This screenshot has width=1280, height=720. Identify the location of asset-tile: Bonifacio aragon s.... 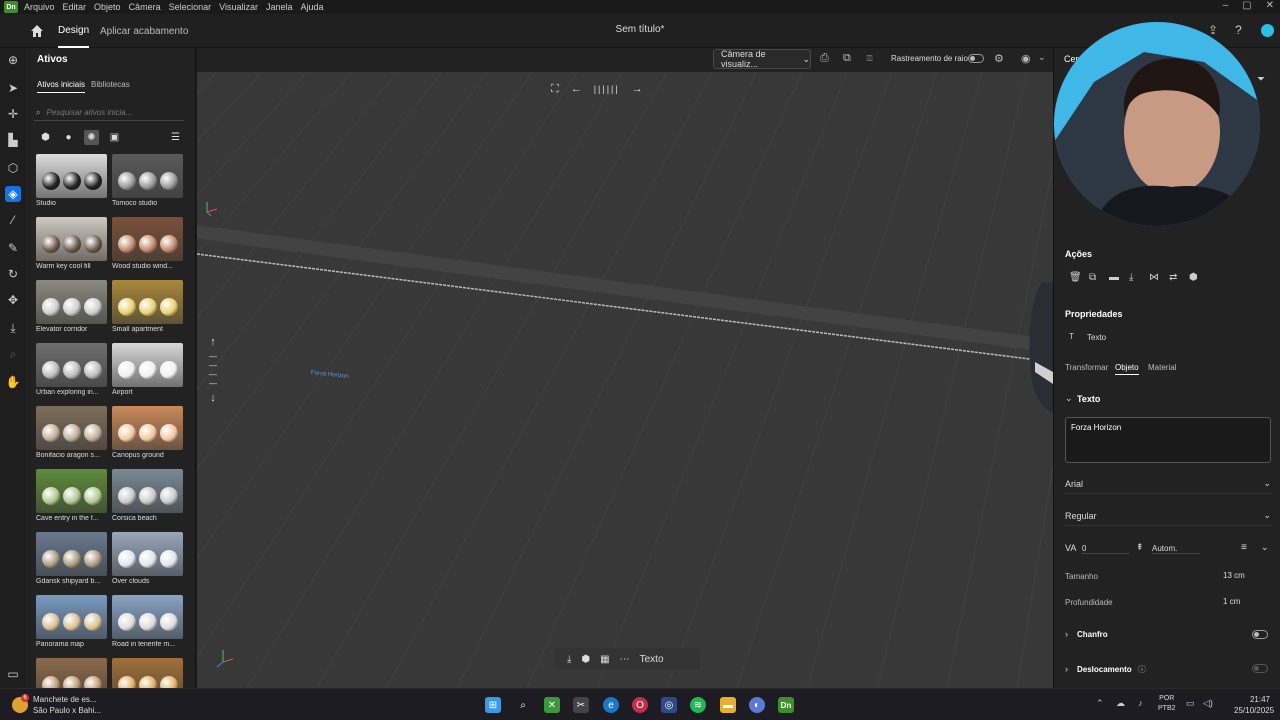
(71, 432).